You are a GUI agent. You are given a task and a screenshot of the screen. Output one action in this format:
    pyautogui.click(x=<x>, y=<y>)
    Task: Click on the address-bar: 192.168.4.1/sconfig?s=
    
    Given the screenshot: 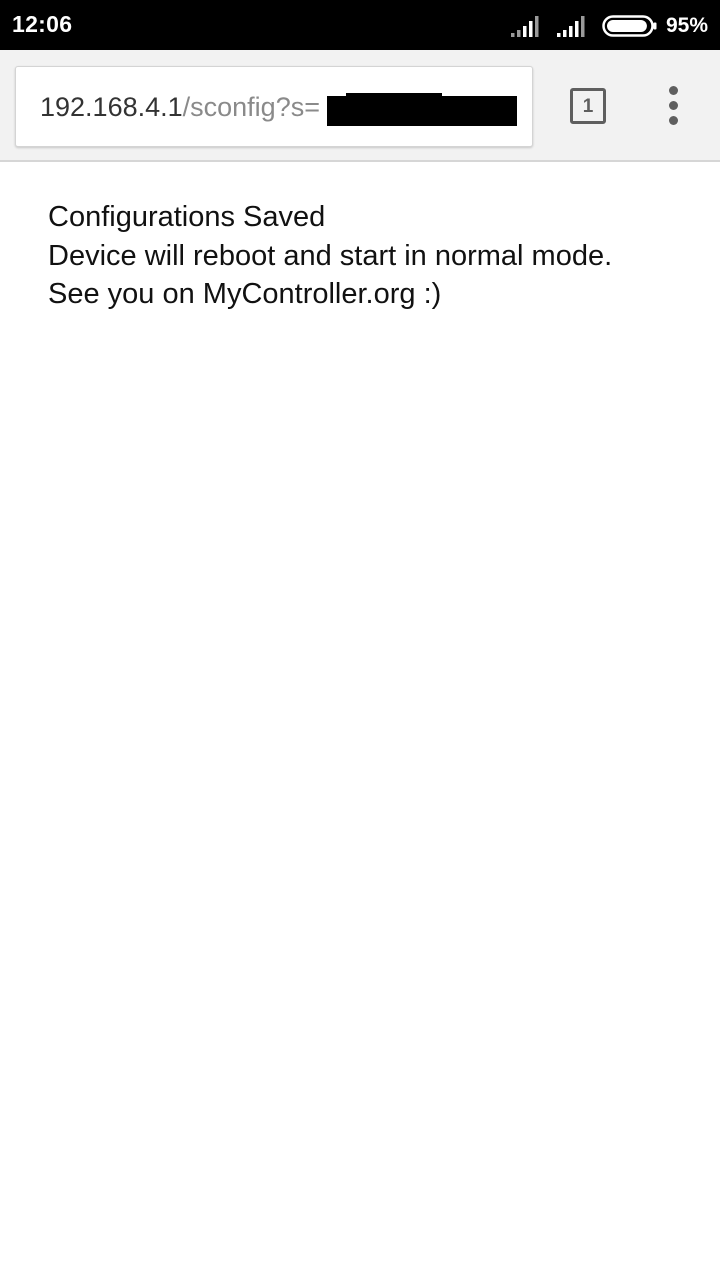 What is the action you would take?
    pyautogui.click(x=274, y=106)
    